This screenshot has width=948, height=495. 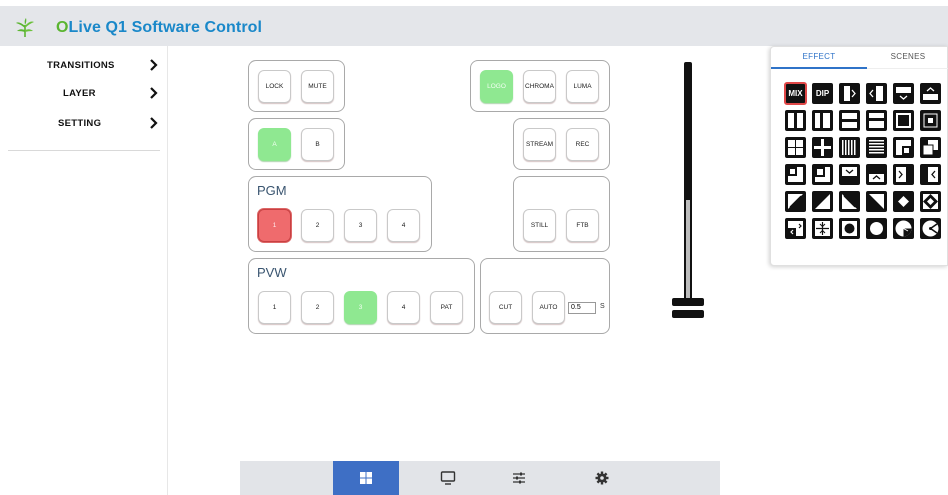 I want to click on effect-clock-wipe-icon, so click(x=903, y=228).